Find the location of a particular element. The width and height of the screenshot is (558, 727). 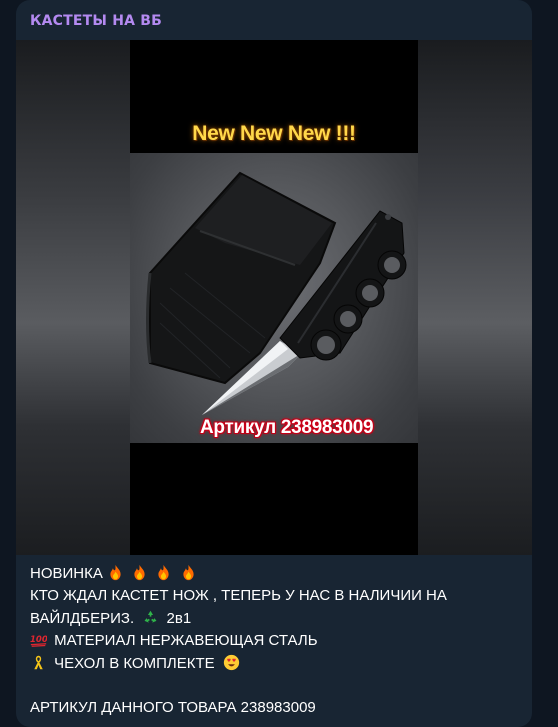

media-headline: New New New !!! is located at coordinates (274, 133).